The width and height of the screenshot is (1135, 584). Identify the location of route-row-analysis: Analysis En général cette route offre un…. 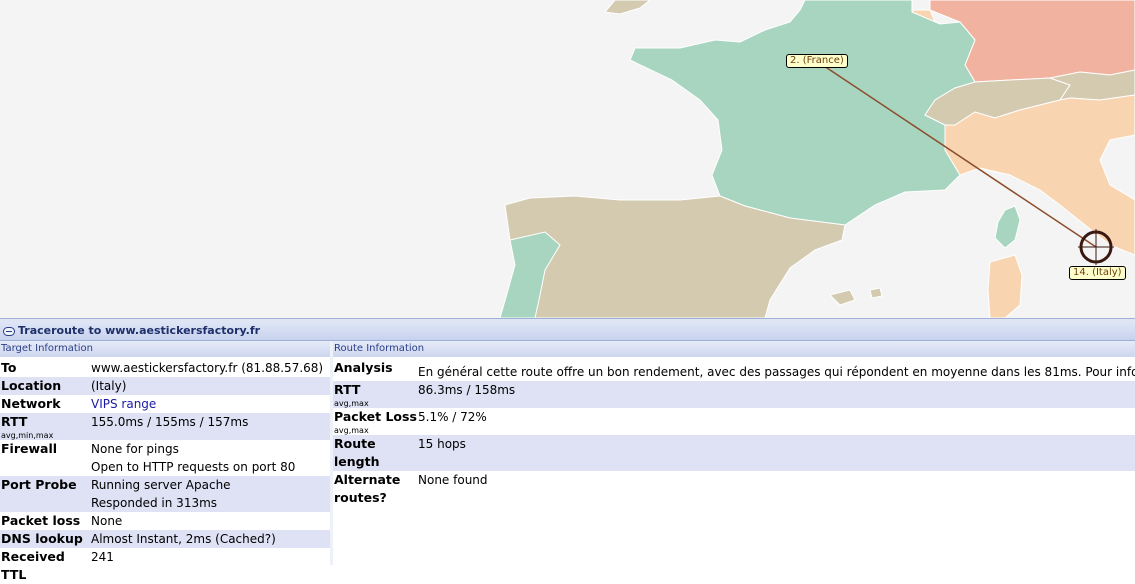
(734, 370).